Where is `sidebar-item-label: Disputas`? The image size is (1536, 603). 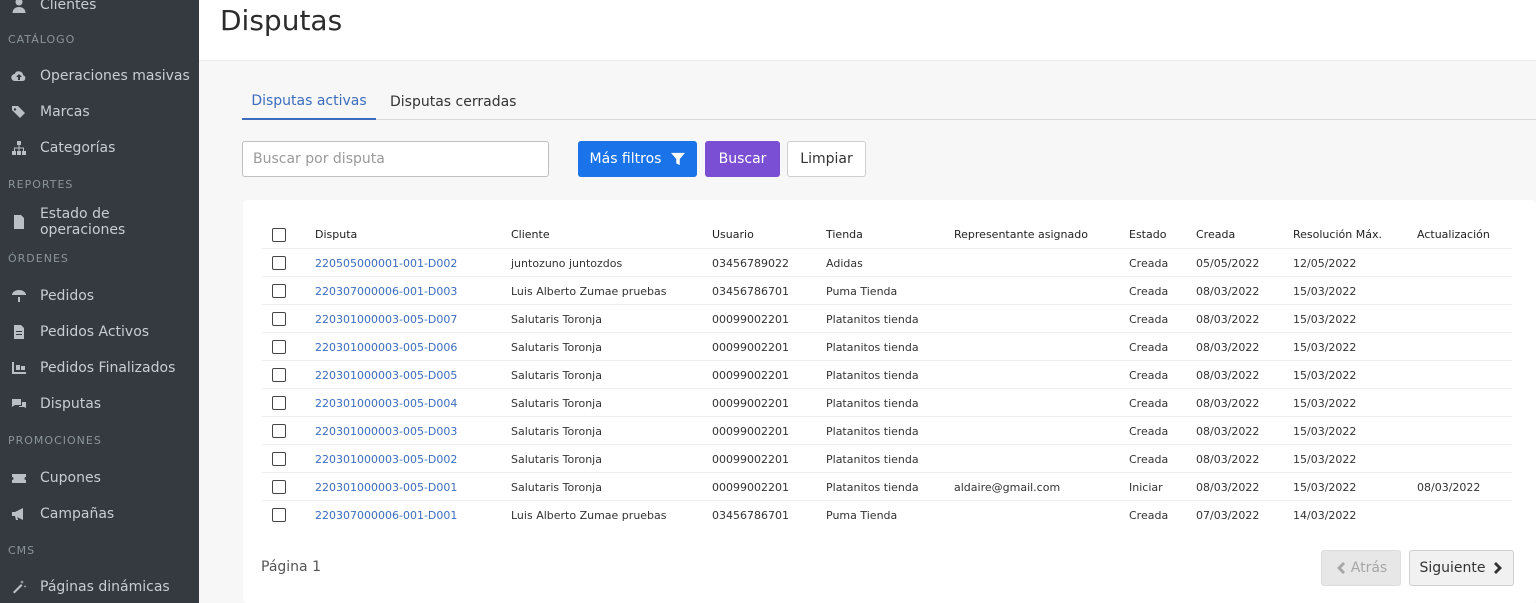 sidebar-item-label: Disputas is located at coordinates (71, 404).